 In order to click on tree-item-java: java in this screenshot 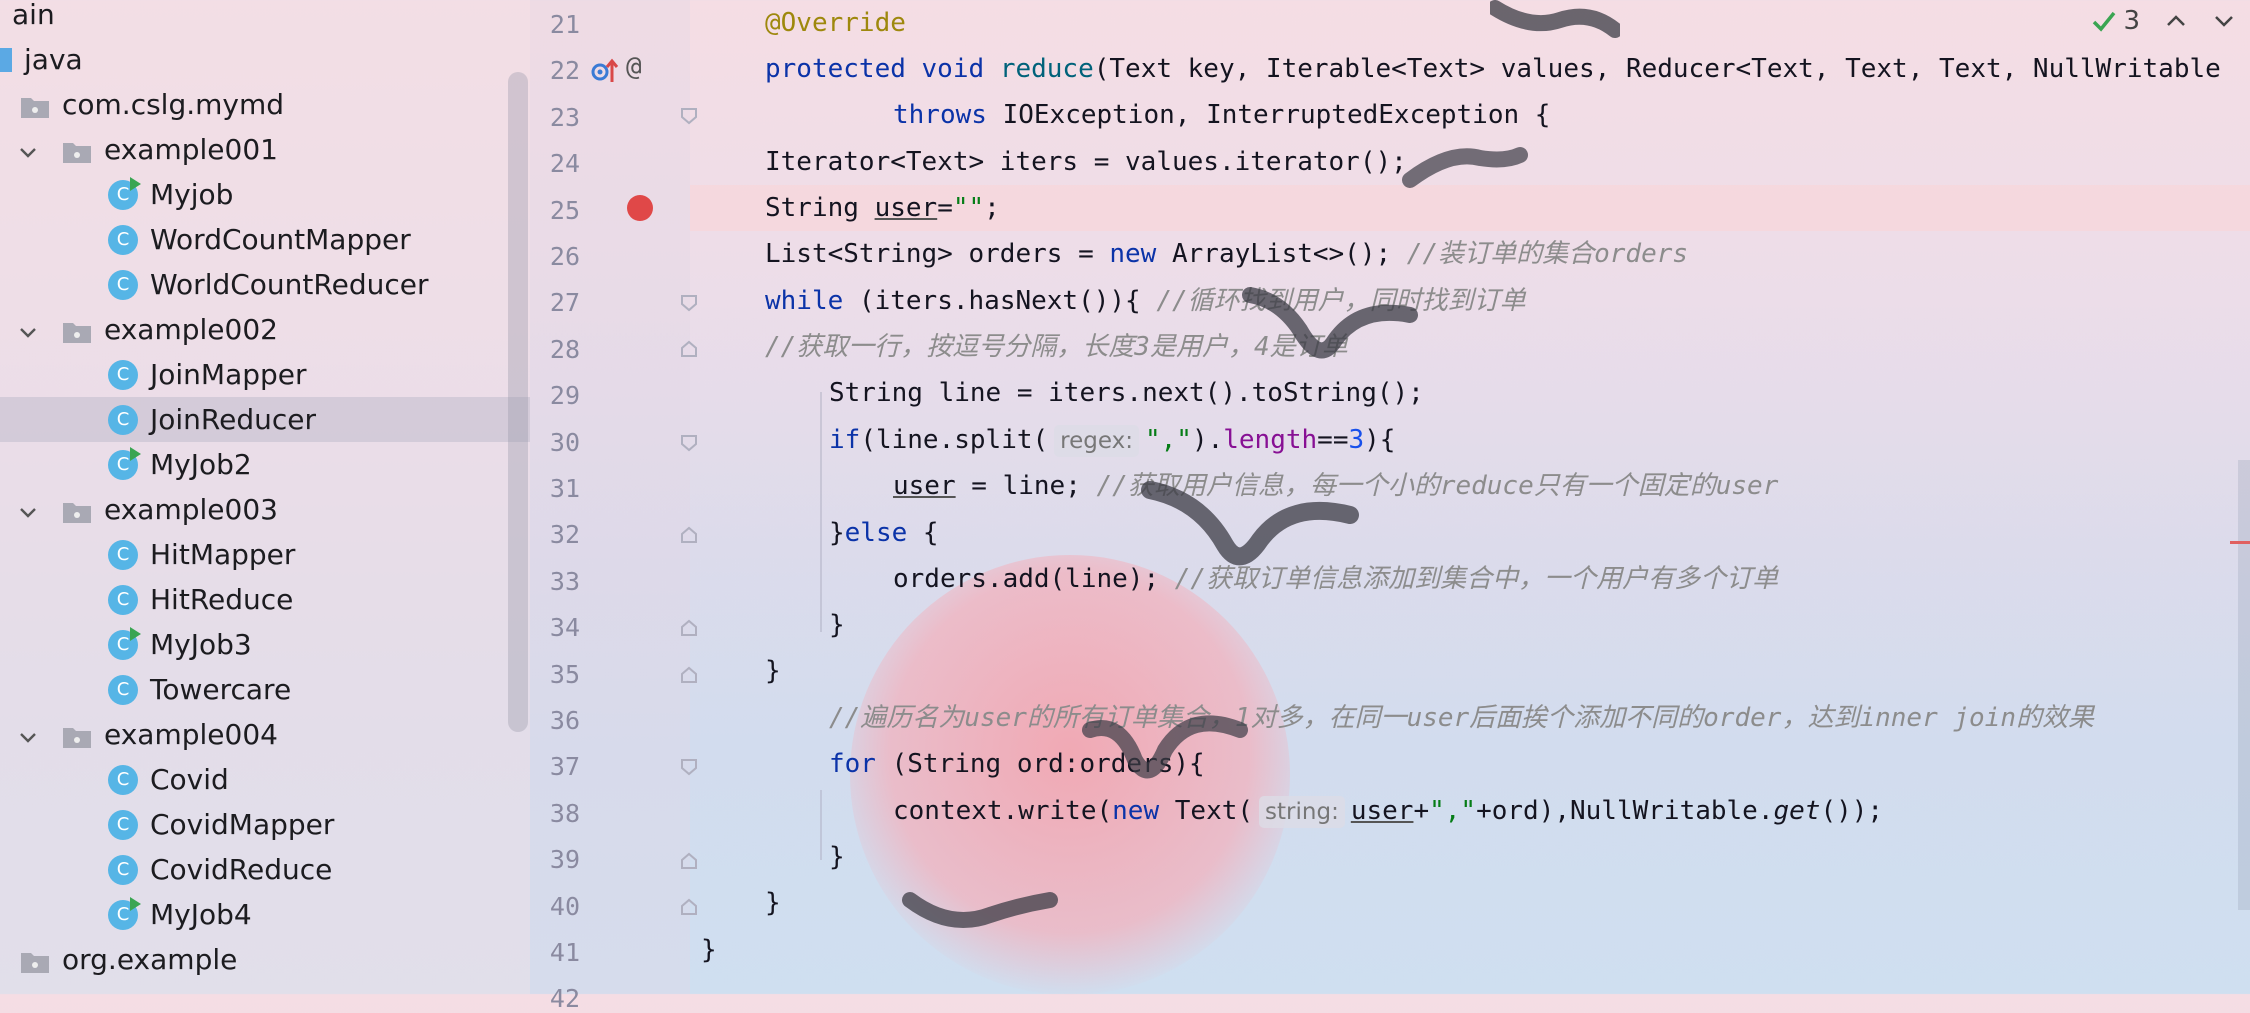, I will do `click(41, 59)`.